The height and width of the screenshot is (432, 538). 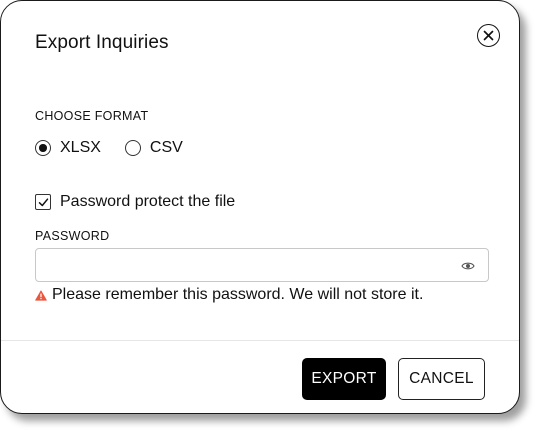 I want to click on close-icon, so click(x=488, y=35).